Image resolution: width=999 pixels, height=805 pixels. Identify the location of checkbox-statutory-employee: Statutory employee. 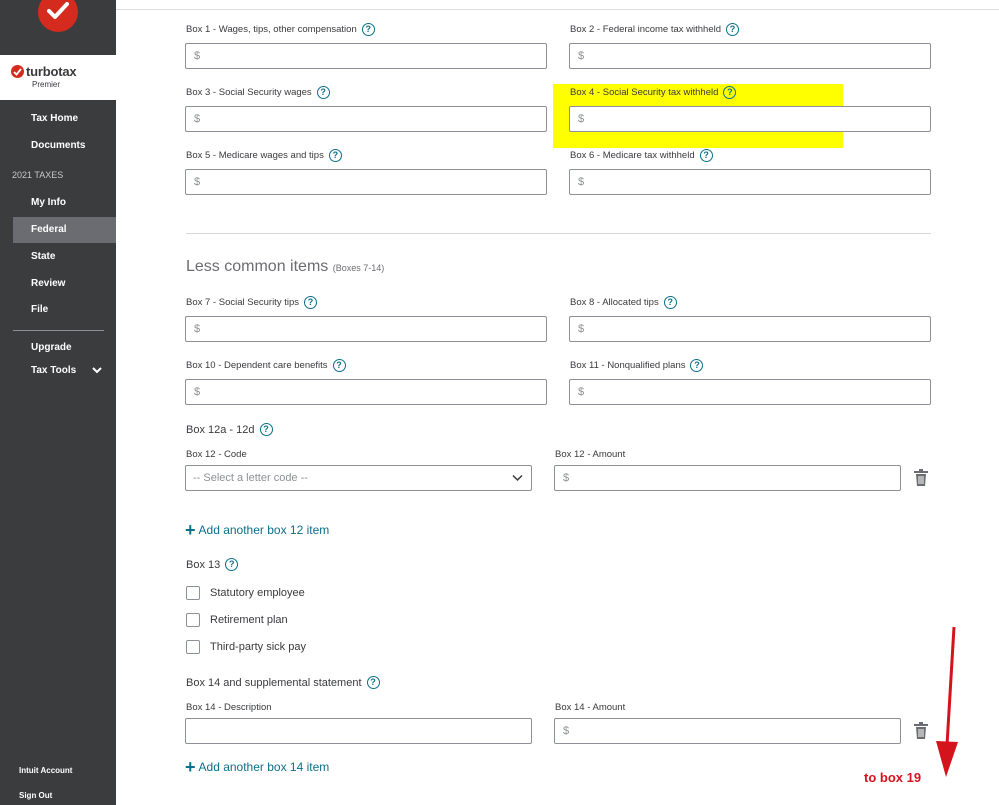
(245, 593).